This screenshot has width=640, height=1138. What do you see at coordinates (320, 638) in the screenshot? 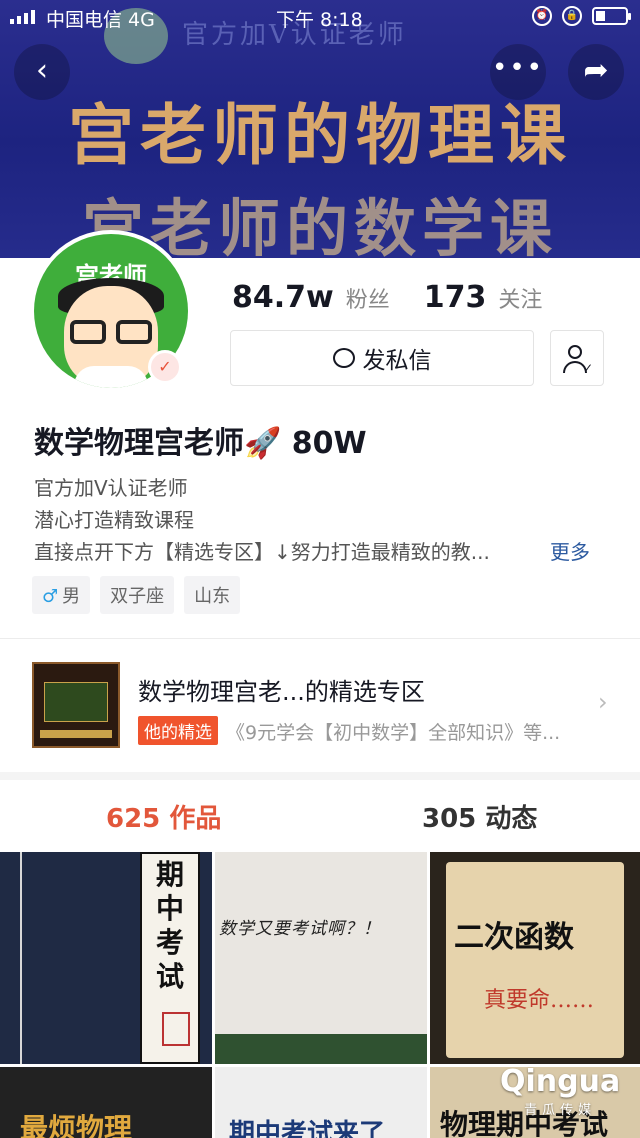
I see `divider` at bounding box center [320, 638].